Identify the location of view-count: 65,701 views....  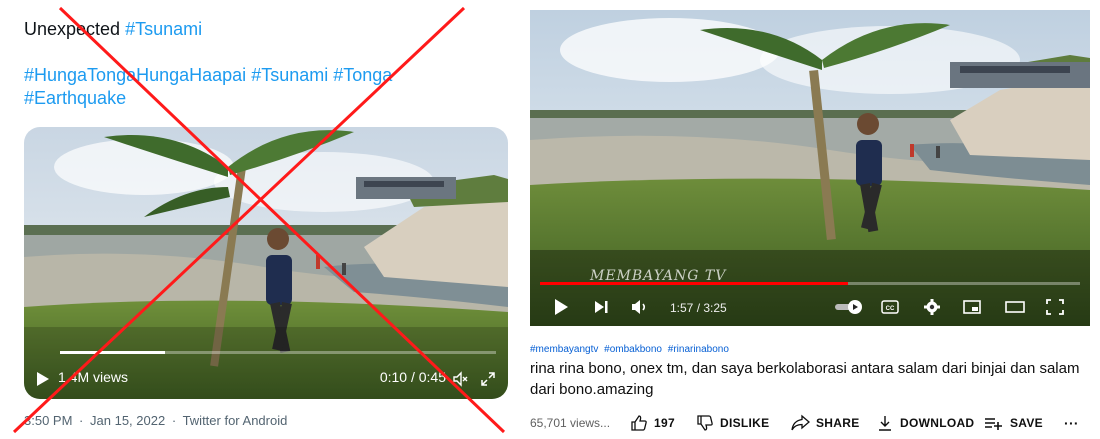
(570, 423).